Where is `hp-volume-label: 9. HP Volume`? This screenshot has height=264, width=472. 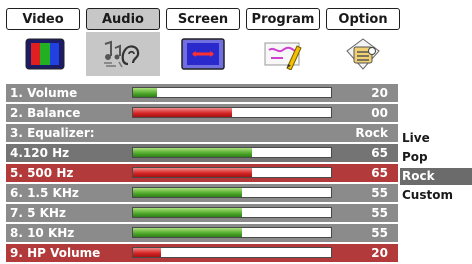 hp-volume-label: 9. HP Volume is located at coordinates (55, 253).